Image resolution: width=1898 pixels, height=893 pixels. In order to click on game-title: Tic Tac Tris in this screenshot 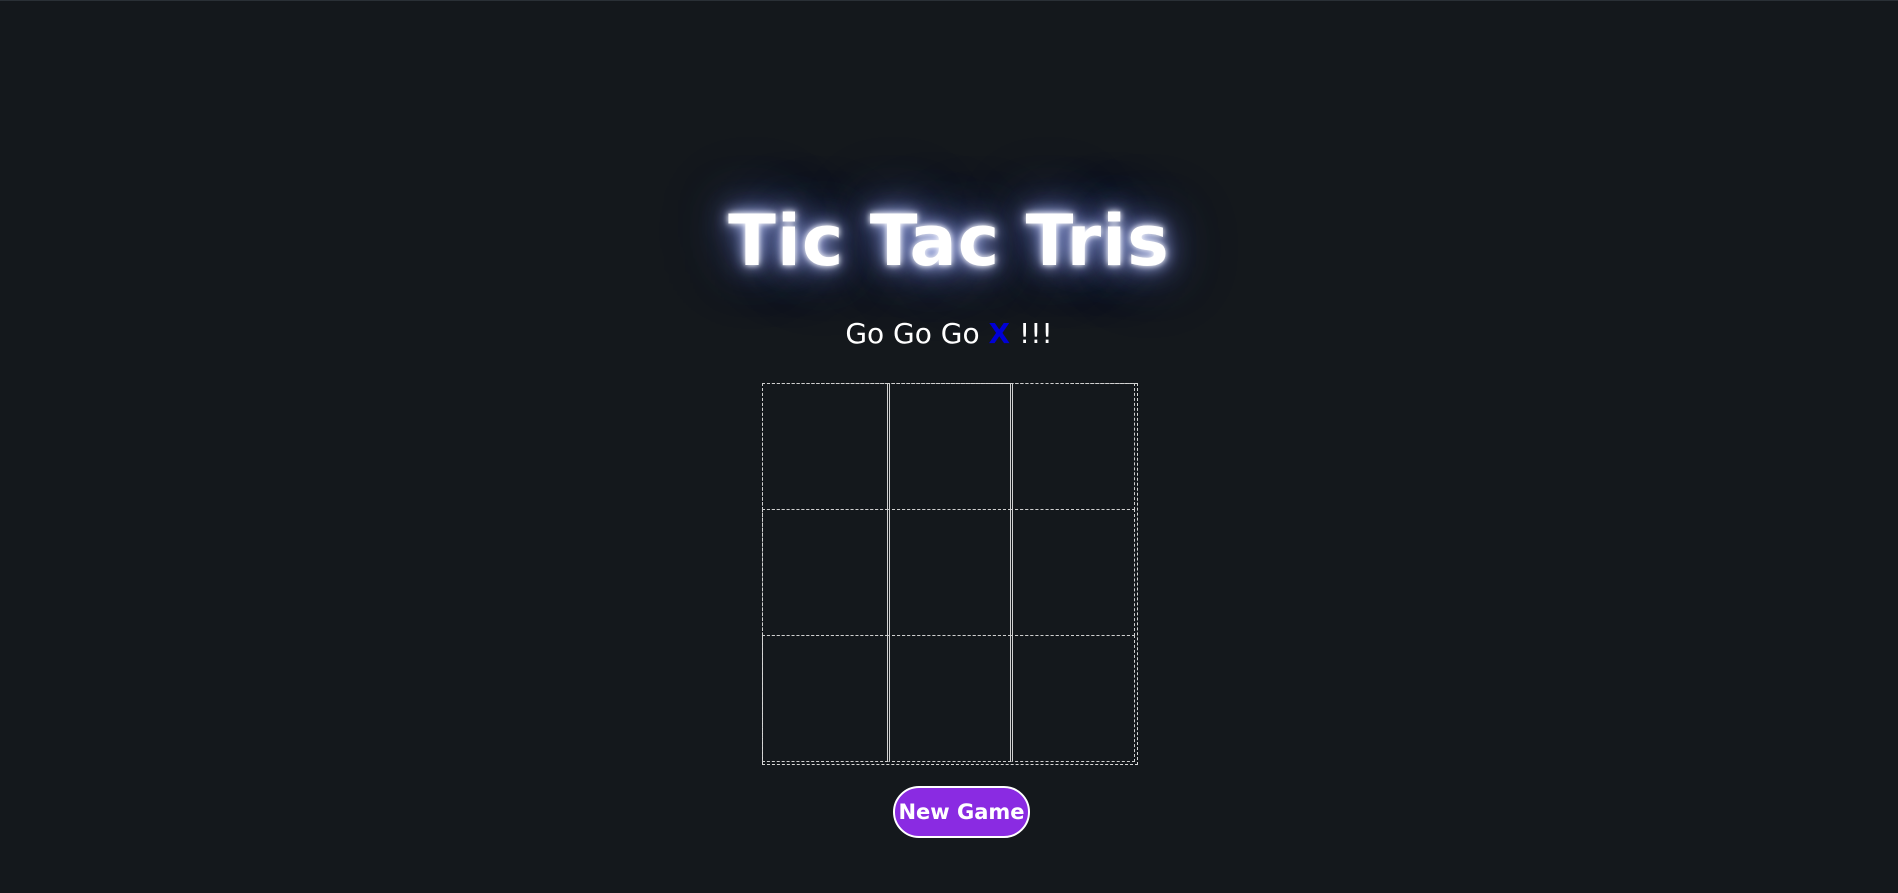, I will do `click(949, 241)`.